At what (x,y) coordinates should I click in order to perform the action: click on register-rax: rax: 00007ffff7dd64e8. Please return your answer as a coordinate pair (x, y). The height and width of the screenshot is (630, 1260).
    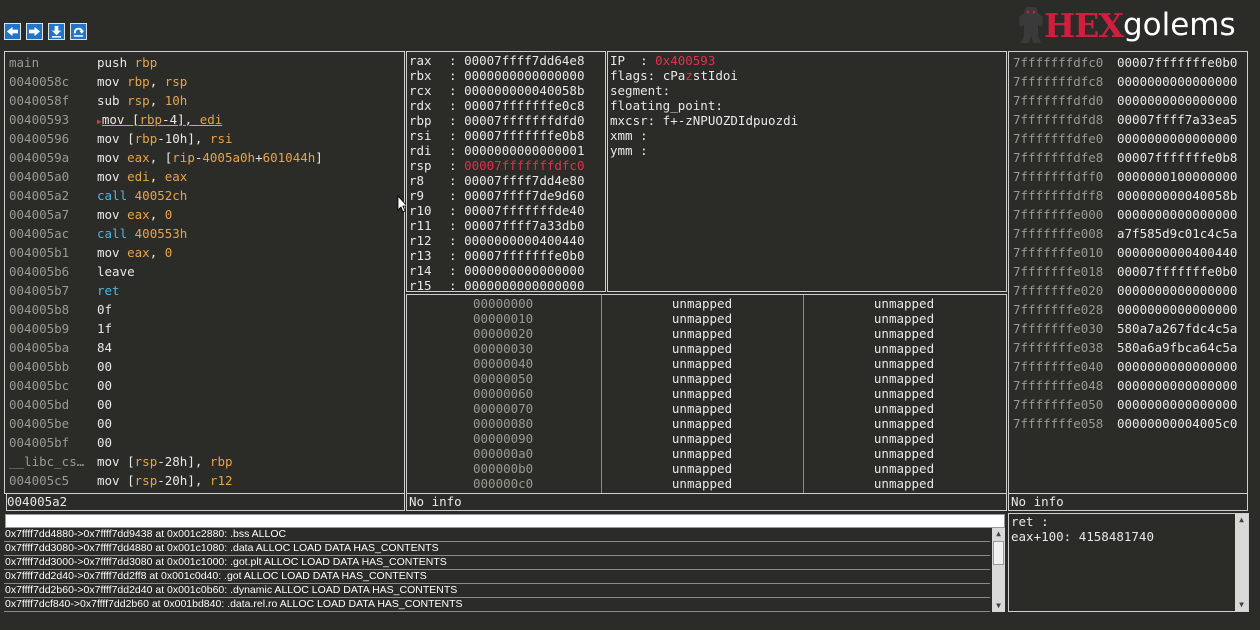
    Looking at the image, I should click on (507, 60).